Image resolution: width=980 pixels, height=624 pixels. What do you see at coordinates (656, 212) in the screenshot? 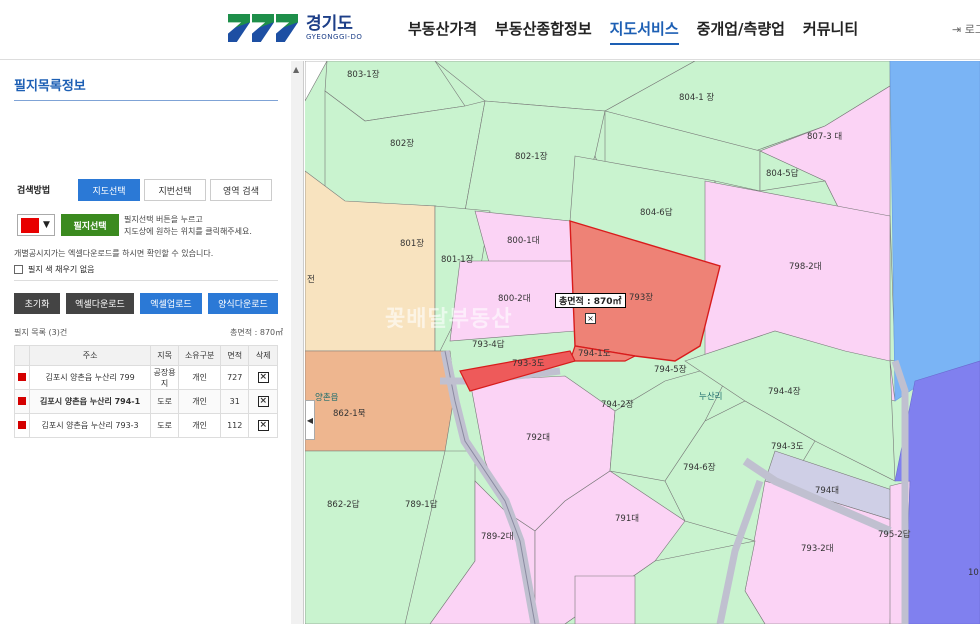
I see `svg-text: 804-6답` at bounding box center [656, 212].